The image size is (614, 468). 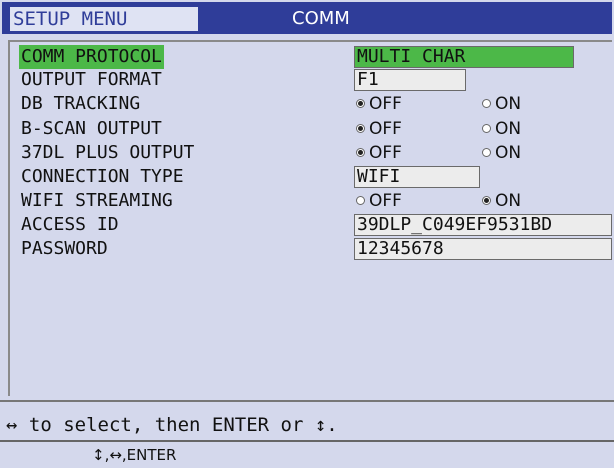 I want to click on key-hint: ↕,↔,ENTER, so click(x=134, y=455).